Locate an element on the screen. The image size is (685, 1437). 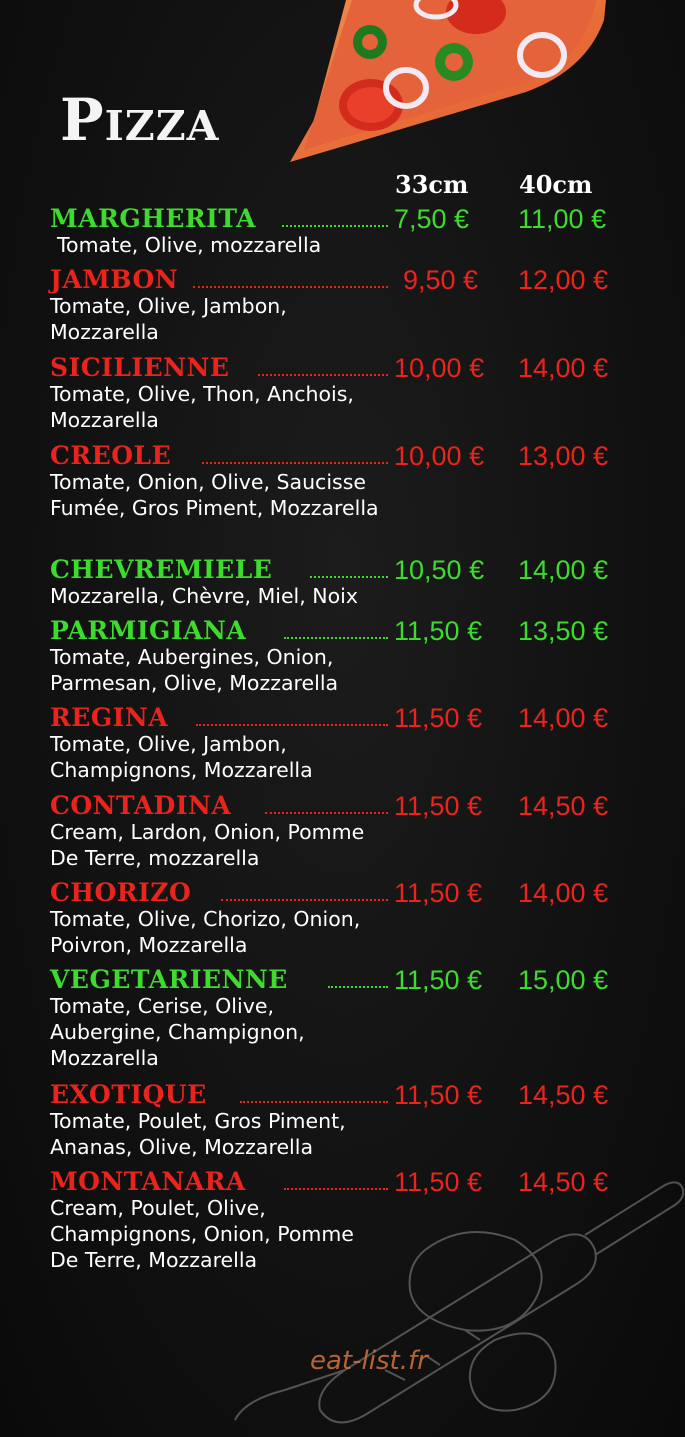
item-name: CHEVREMIELE is located at coordinates (161, 569).